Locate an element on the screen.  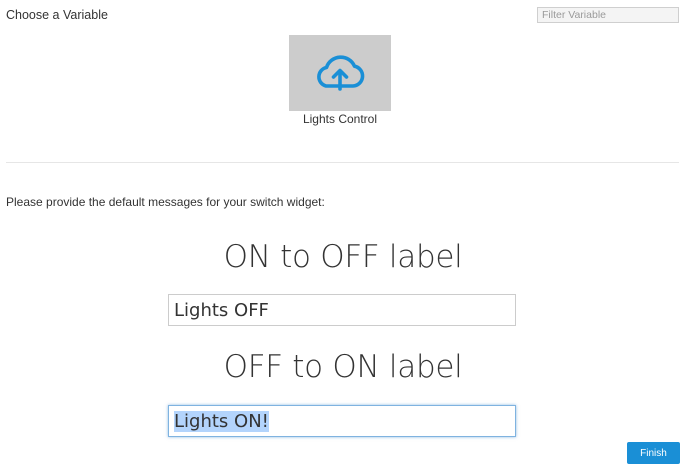
cloud-upload-icon is located at coordinates (340, 73).